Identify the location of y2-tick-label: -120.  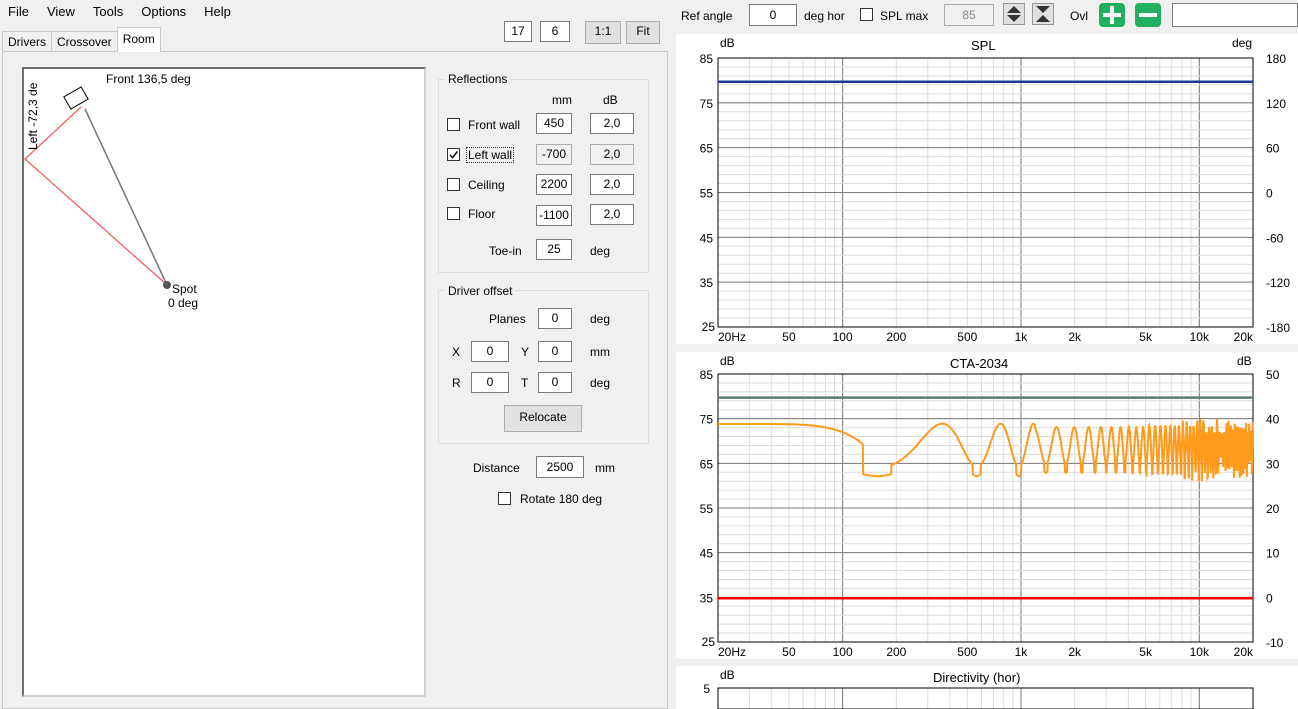
(1278, 283).